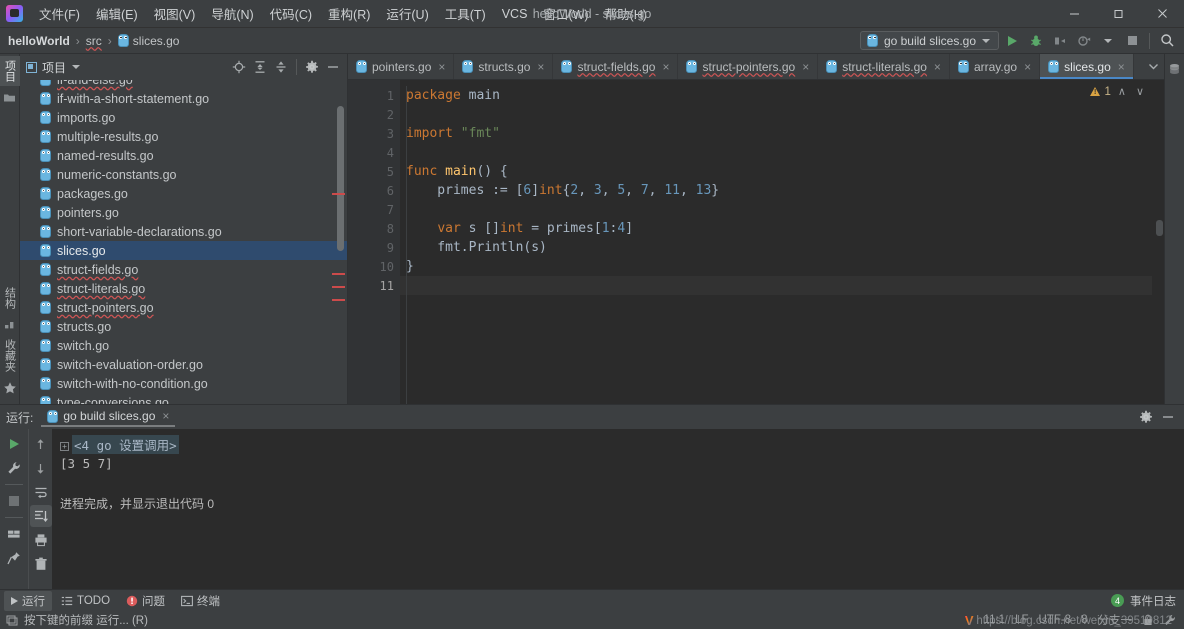  I want to click on file-tree-item: if-with-a-short-statement.go, so click(183, 98).